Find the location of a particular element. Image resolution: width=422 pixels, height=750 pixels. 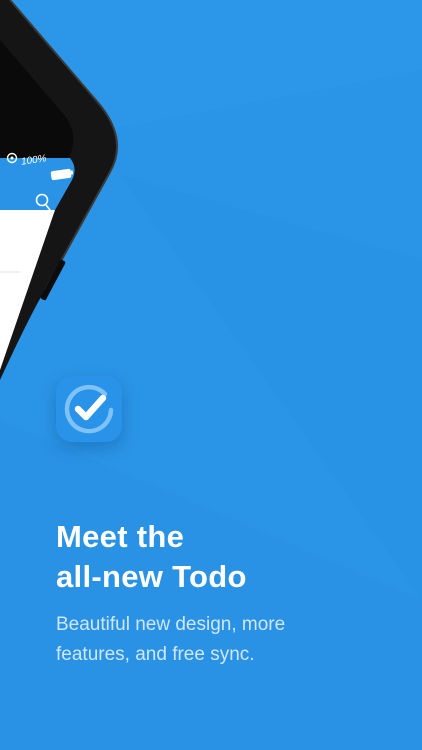

subtext-line-1: Beautiful new design, more is located at coordinates (171, 624).